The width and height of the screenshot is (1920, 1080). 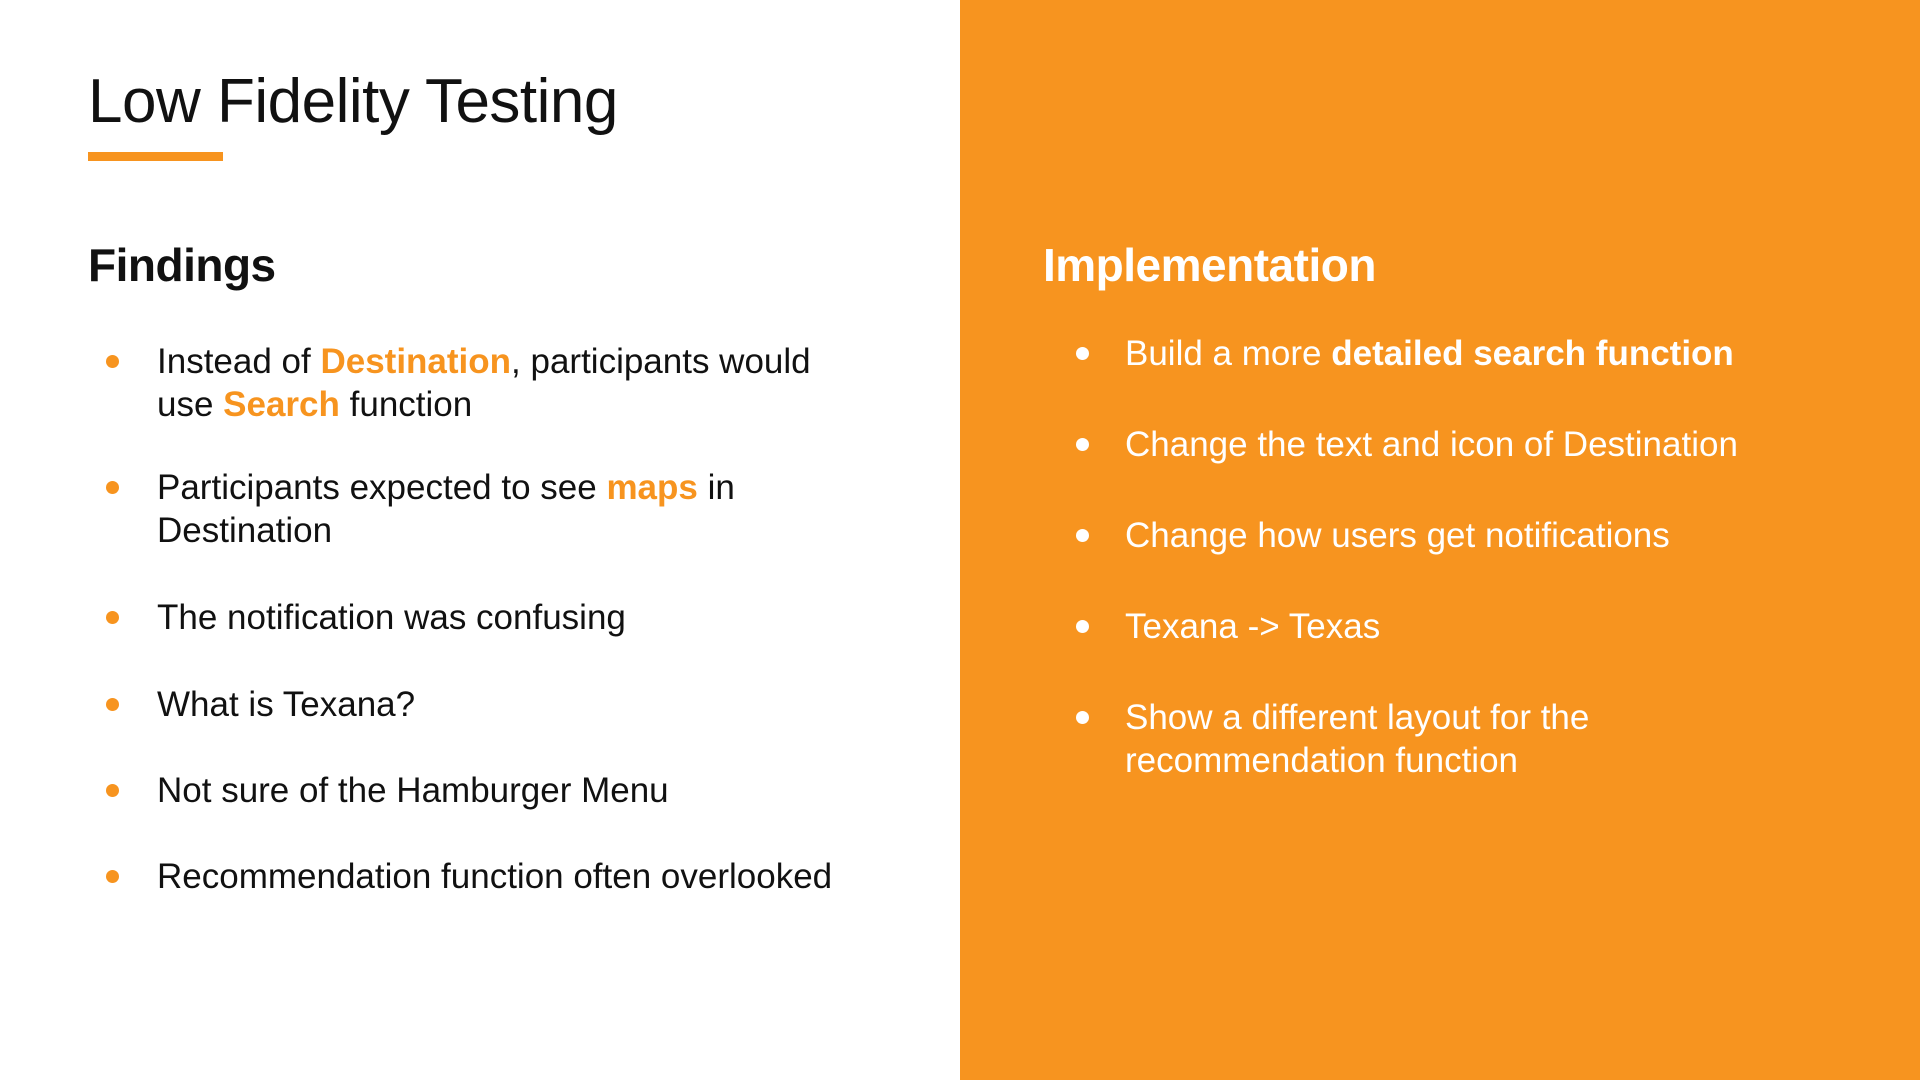 I want to click on finding-item: Not sure of the Hamburger Menu, so click(x=413, y=790).